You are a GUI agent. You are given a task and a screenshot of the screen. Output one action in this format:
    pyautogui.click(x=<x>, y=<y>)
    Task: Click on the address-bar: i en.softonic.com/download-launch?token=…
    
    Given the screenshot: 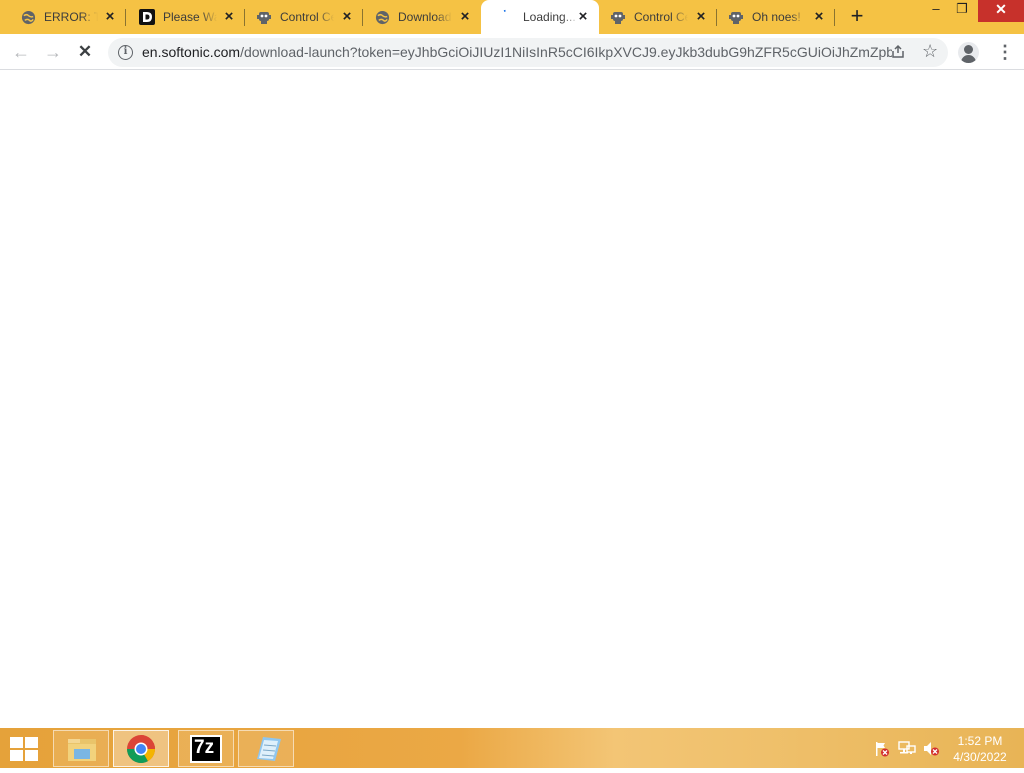 What is the action you would take?
    pyautogui.click(x=528, y=52)
    